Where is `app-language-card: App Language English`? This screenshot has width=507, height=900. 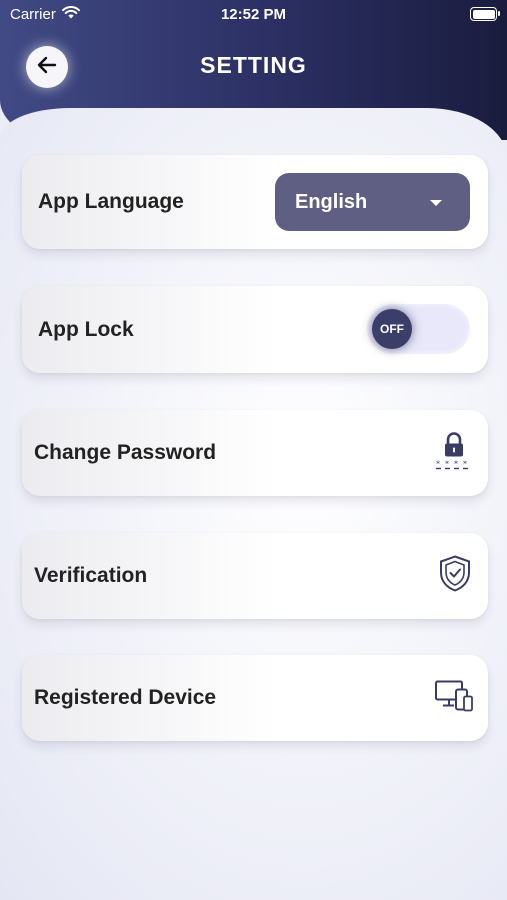 app-language-card: App Language English is located at coordinates (255, 202).